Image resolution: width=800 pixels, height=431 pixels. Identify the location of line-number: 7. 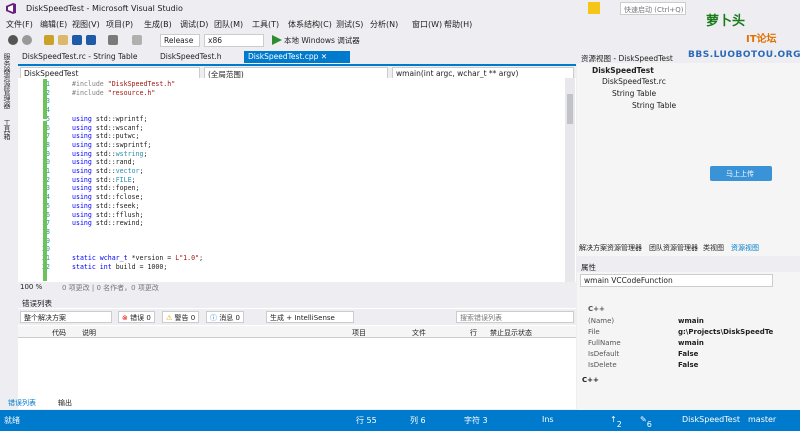
(48, 136).